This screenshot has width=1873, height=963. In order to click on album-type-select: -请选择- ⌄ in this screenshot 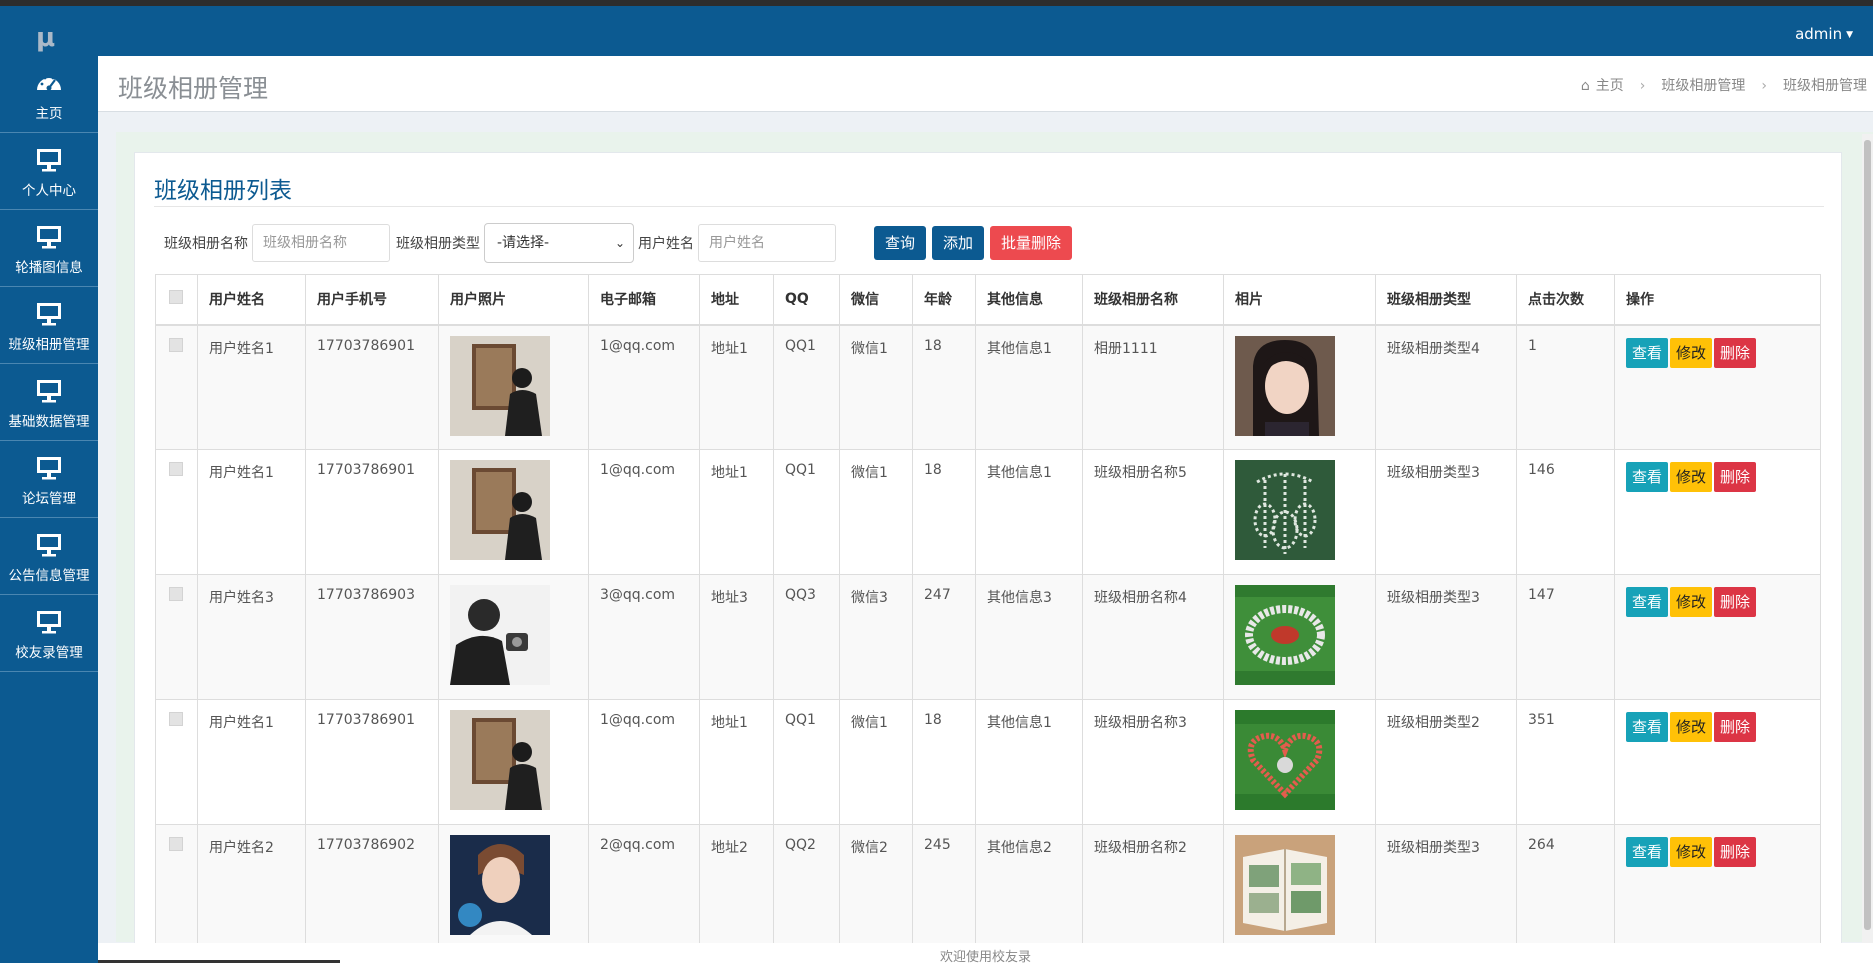, I will do `click(559, 243)`.